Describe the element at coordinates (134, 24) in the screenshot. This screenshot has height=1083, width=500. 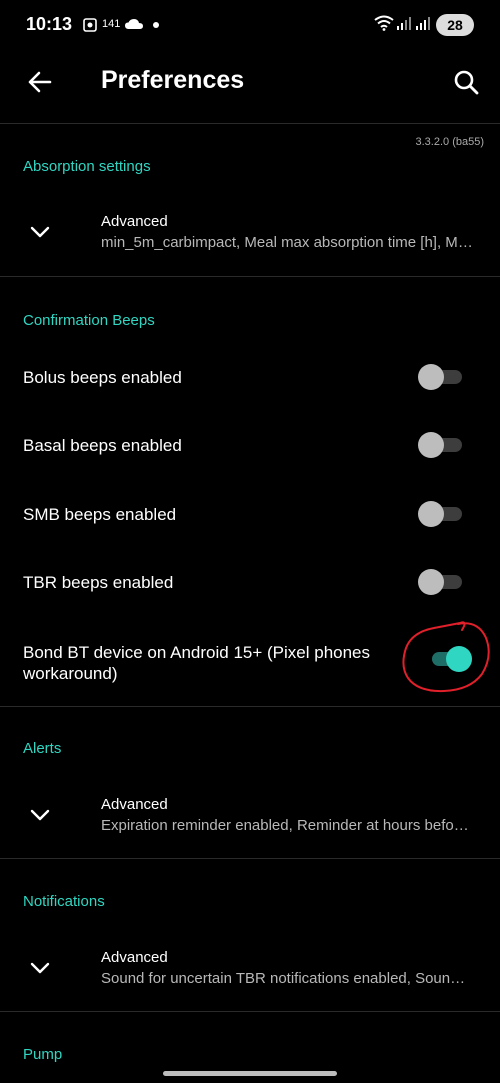
I see `cloud-icon` at that location.